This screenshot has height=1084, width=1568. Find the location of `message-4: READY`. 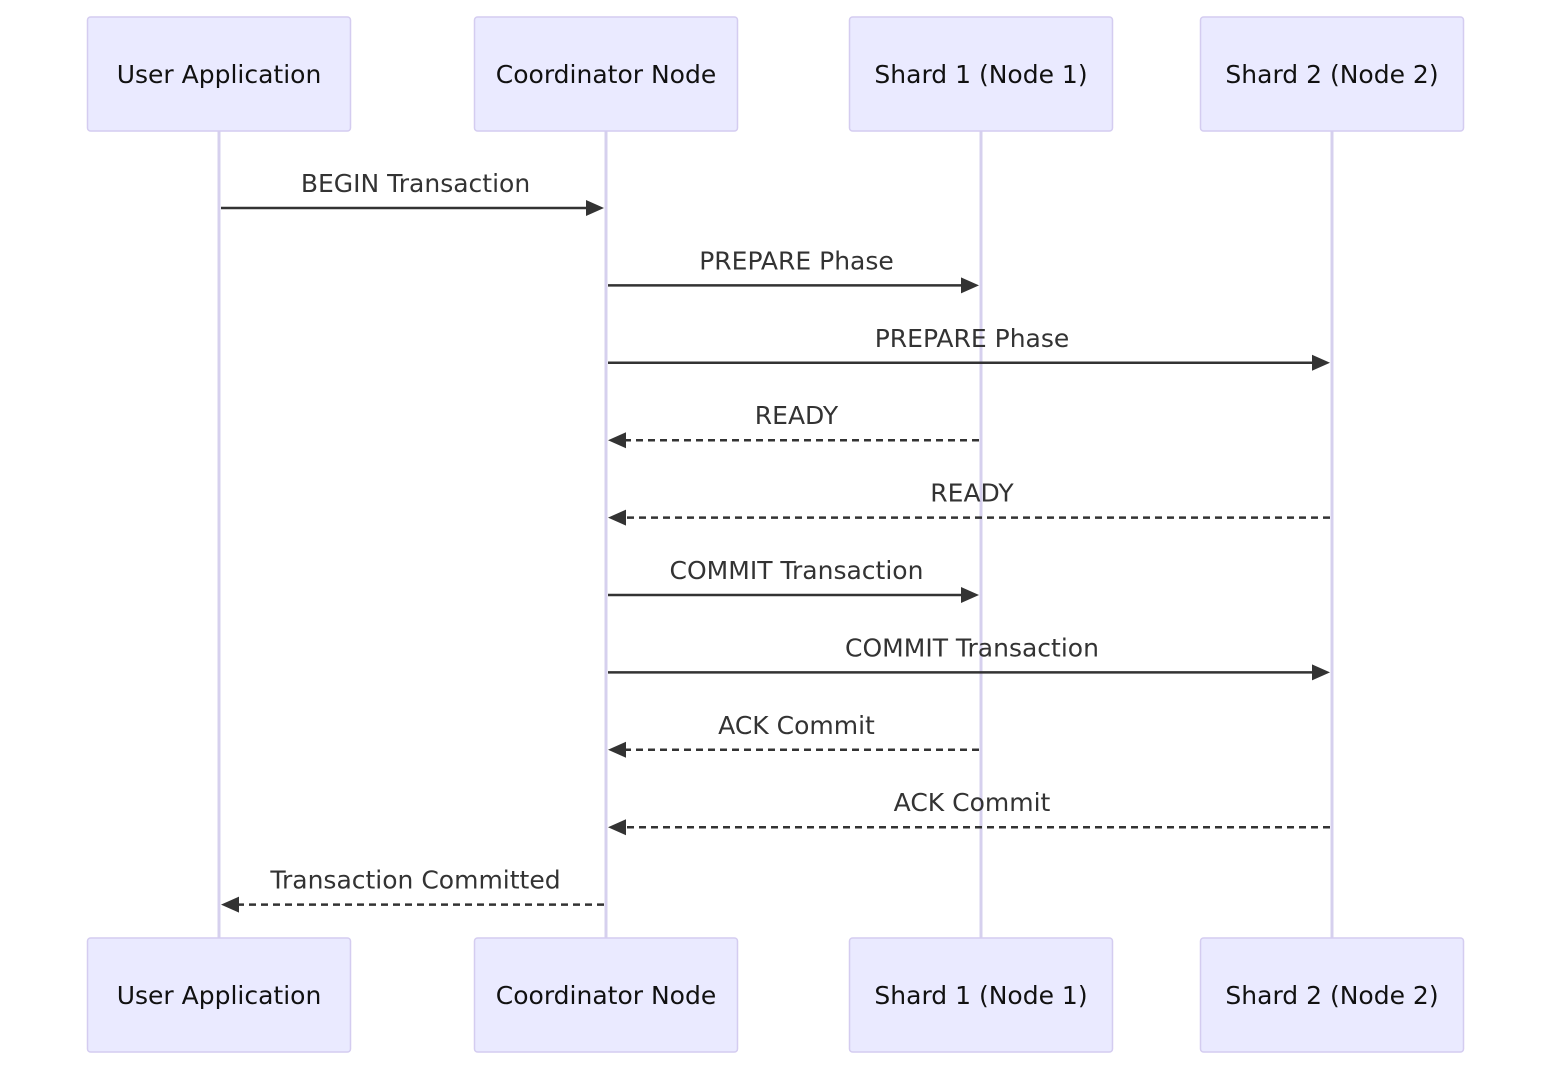

message-4: READY is located at coordinates (793, 425).